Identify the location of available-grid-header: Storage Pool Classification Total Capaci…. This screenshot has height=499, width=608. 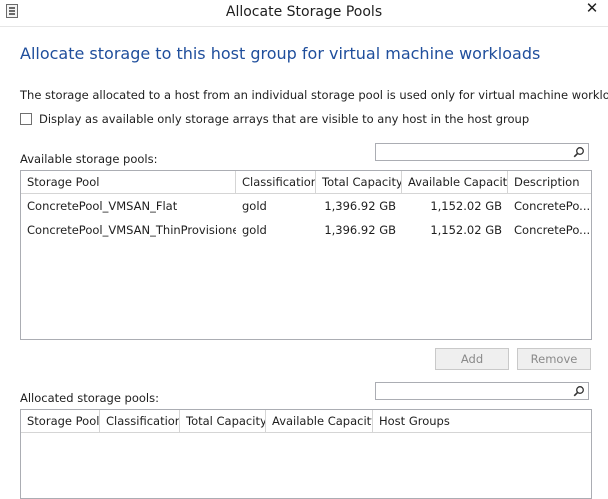
(306, 182).